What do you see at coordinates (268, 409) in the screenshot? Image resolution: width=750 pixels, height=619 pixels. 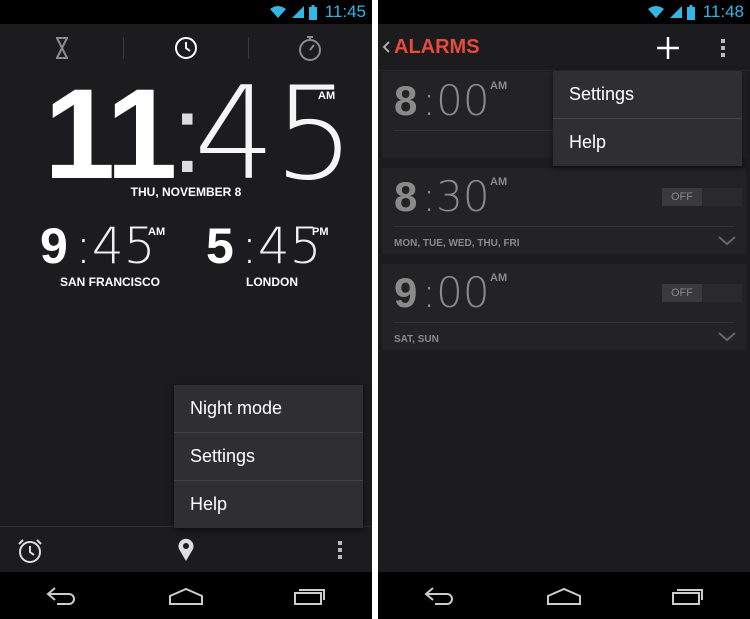 I see `menu-item-night-mode: Night mode` at bounding box center [268, 409].